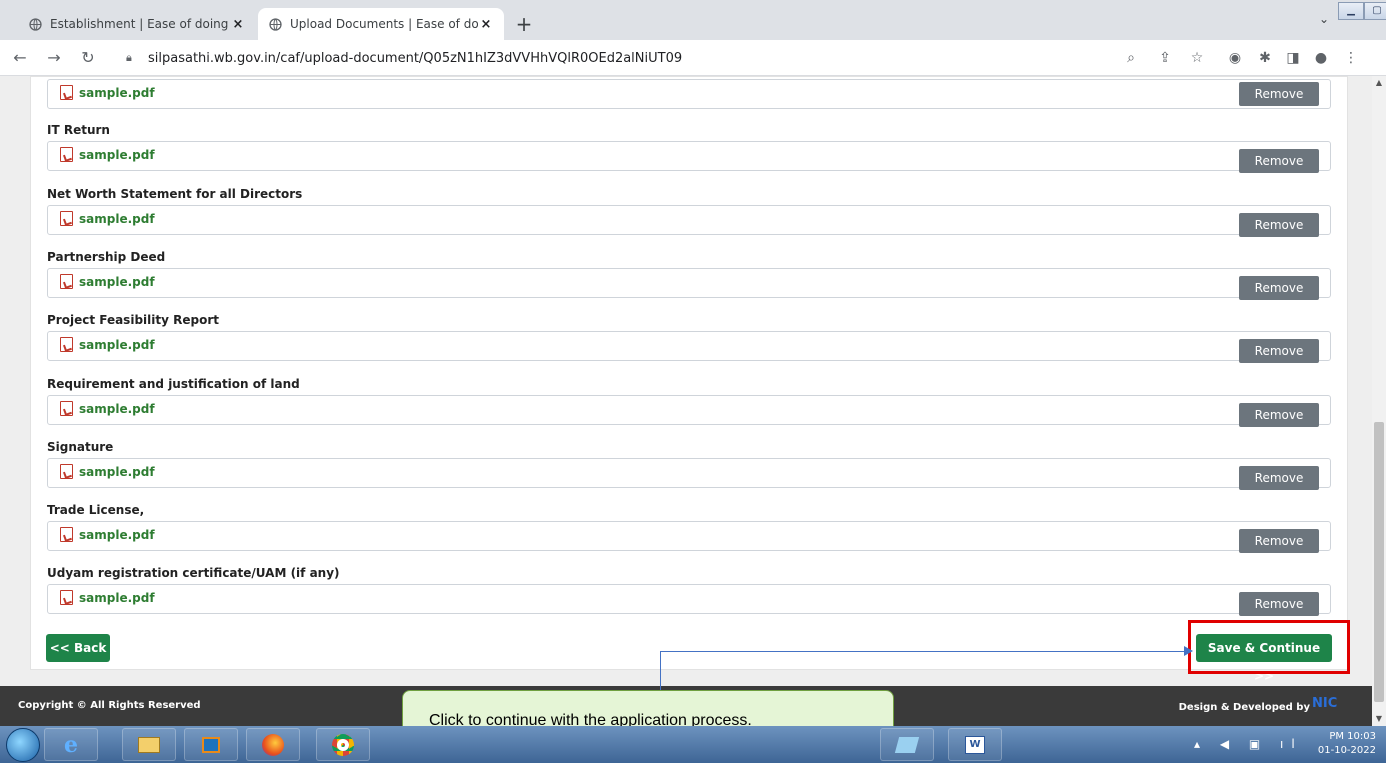 This screenshot has height=763, width=1386. Describe the element at coordinates (1379, 401) in the screenshot. I see `page-scrollbar: ▲ ▼` at that location.